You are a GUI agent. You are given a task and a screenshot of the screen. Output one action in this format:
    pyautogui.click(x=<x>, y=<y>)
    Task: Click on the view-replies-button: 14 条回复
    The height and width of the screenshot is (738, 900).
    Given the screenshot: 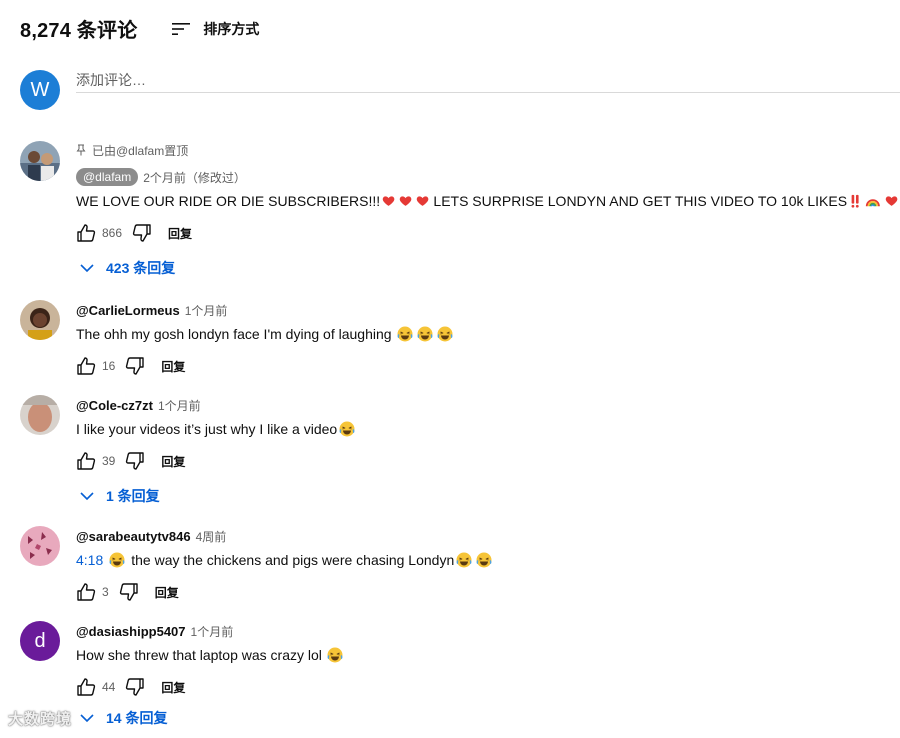 What is the action you would take?
    pyautogui.click(x=488, y=718)
    